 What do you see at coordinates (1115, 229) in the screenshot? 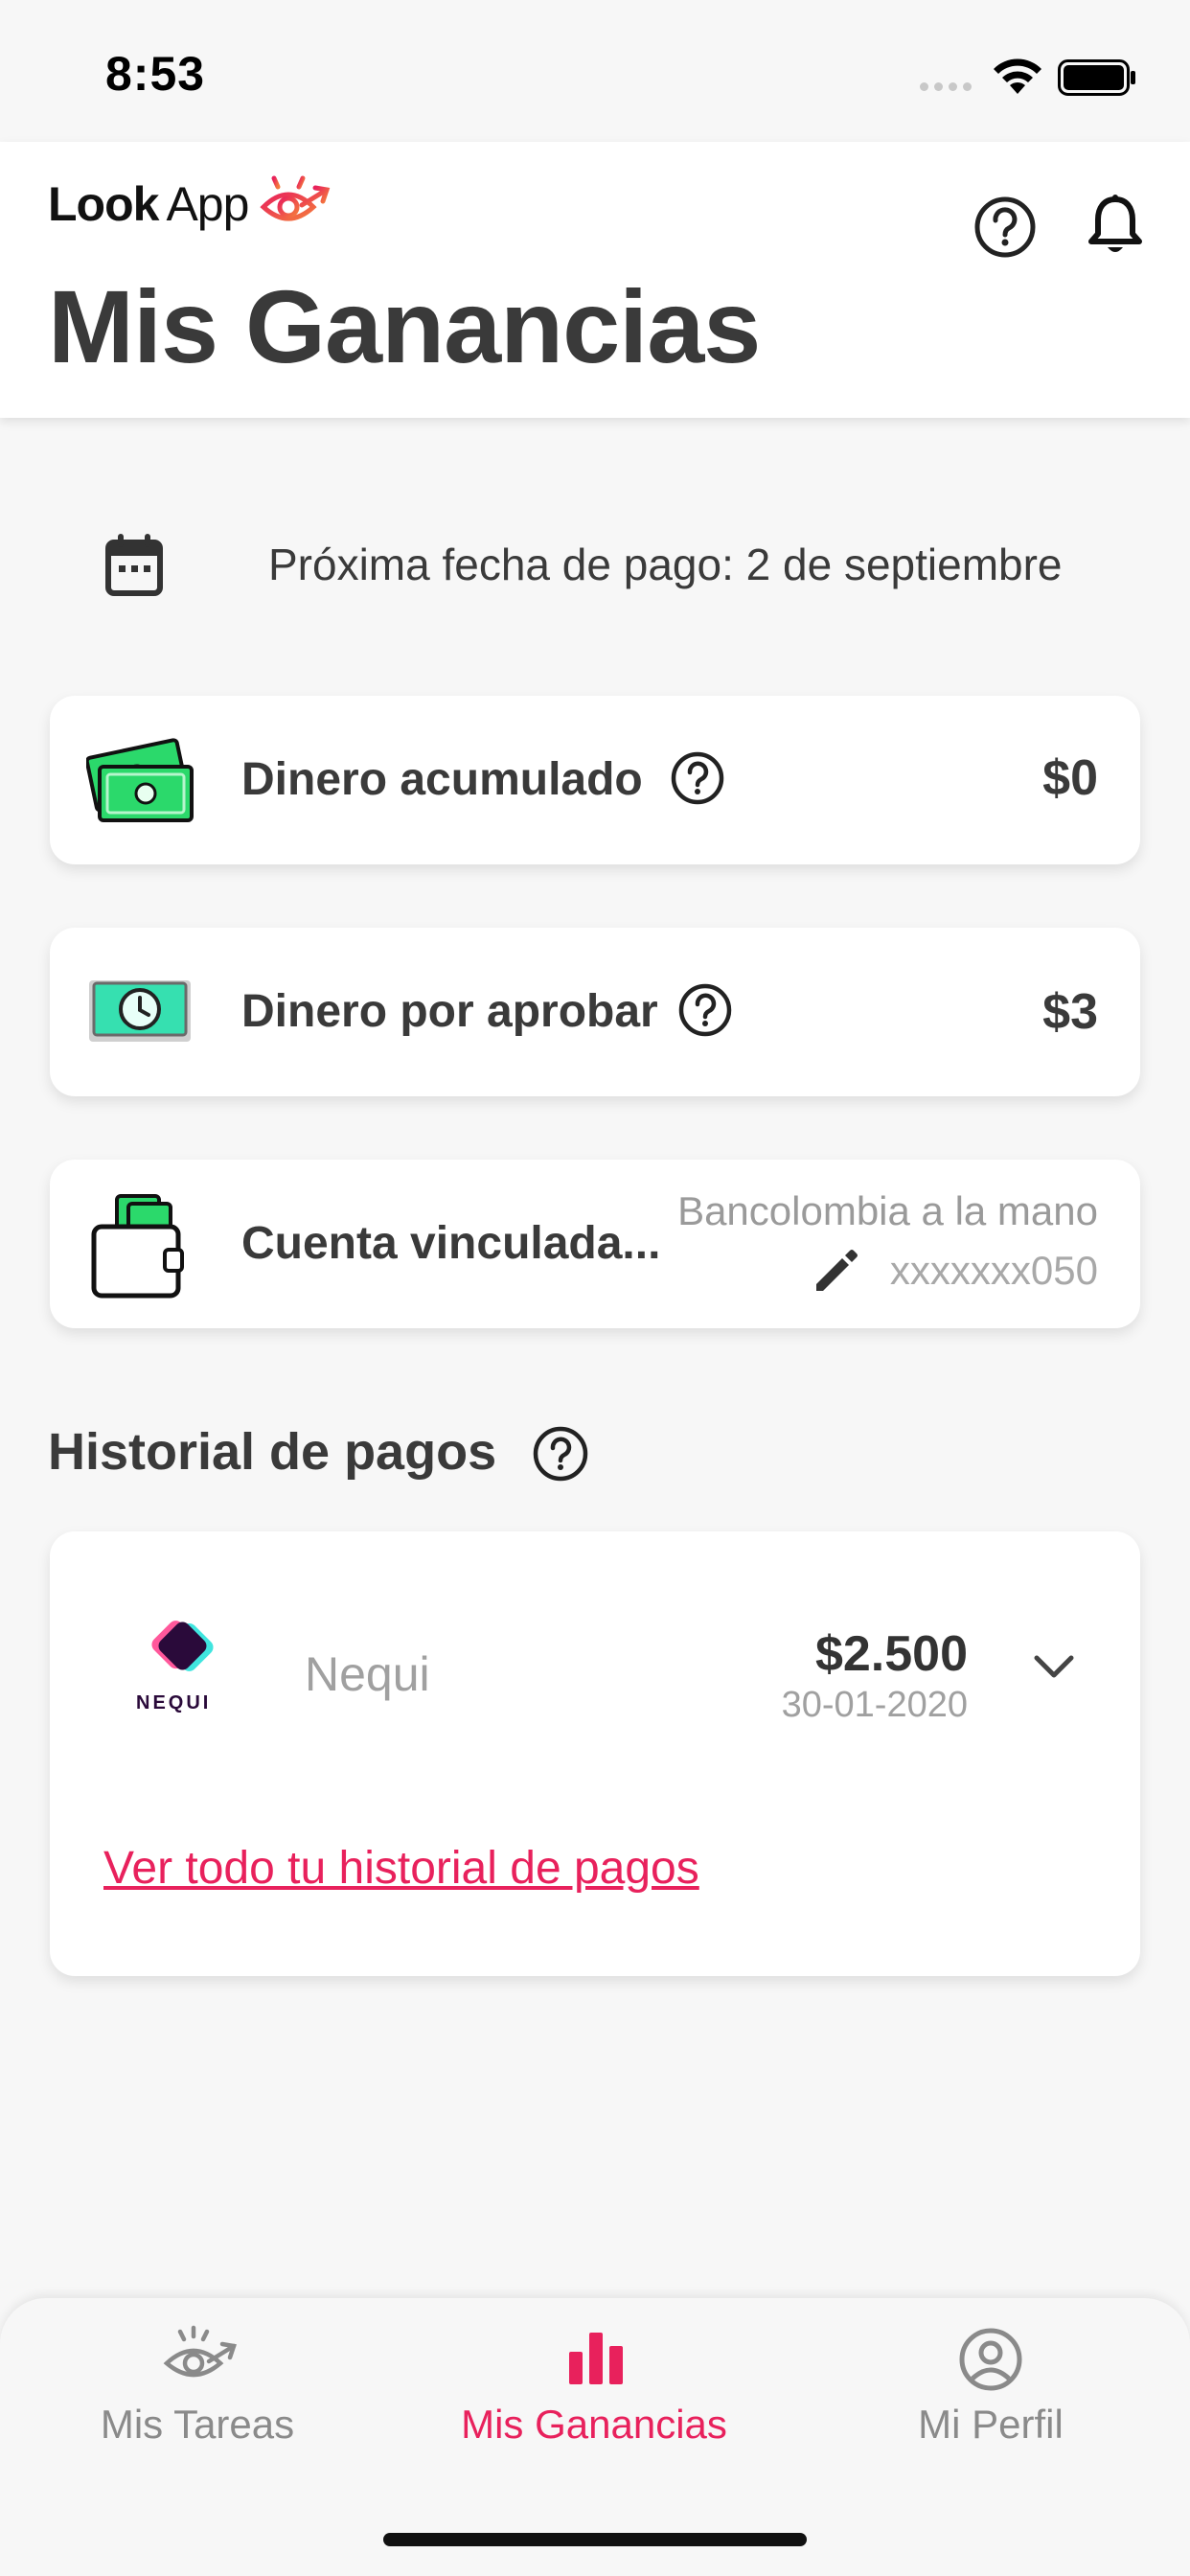
I see `notification-bell-icon` at bounding box center [1115, 229].